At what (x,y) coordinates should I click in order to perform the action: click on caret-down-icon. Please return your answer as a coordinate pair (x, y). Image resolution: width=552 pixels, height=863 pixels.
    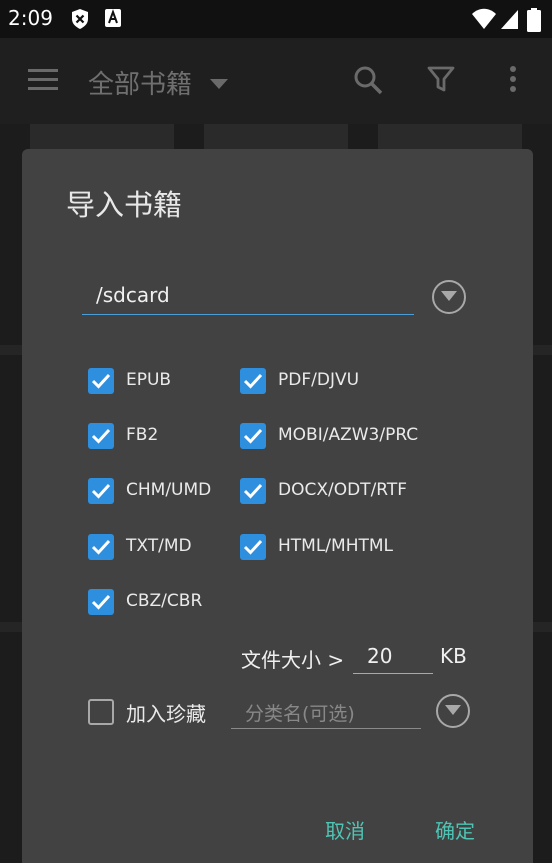
    Looking at the image, I should click on (219, 83).